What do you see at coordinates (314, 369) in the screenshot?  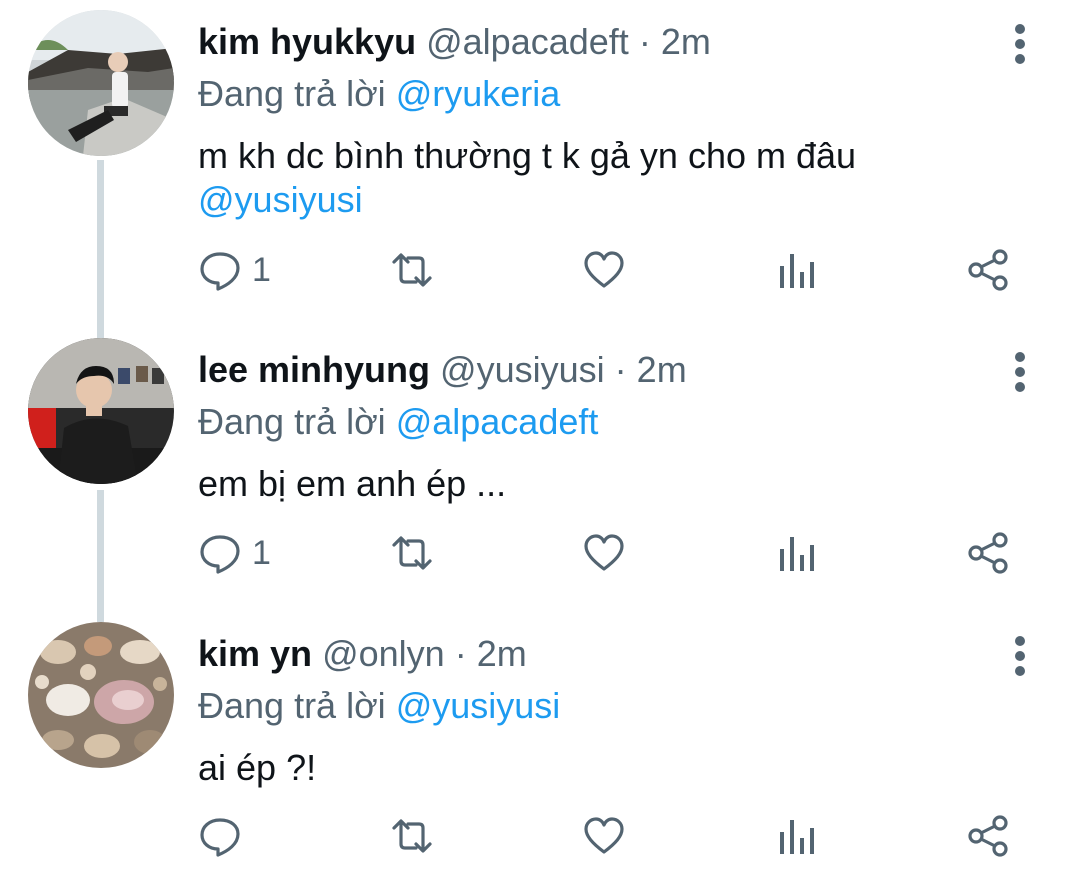 I see `display-name: lee minhyung` at bounding box center [314, 369].